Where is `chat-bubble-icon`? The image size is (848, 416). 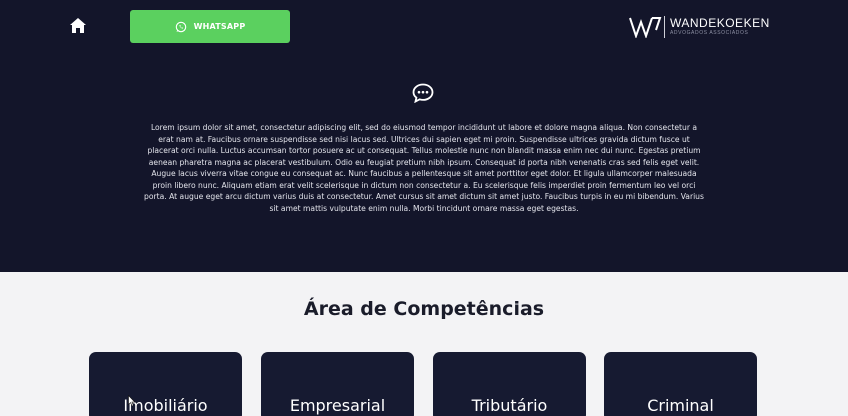
chat-bubble-icon is located at coordinates (423, 93).